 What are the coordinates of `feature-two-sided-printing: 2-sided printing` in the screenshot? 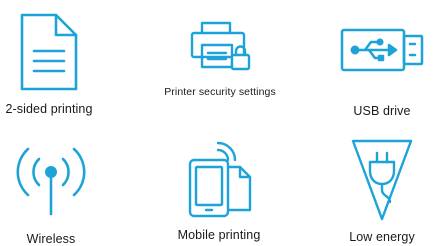 It's located at (61, 62).